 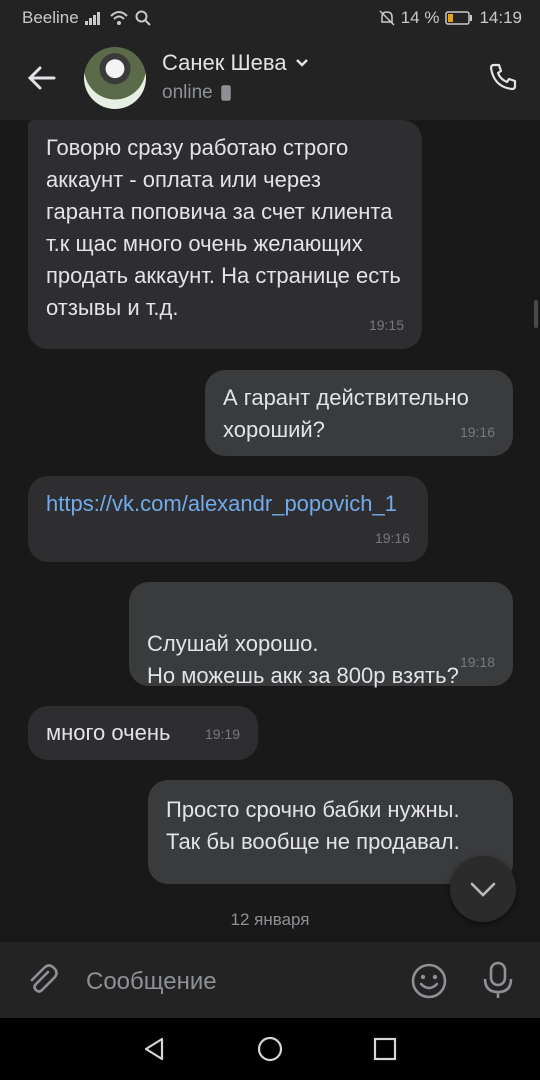 I want to click on message-bubble: А гарант действительно хороший? 19:16, so click(x=359, y=413).